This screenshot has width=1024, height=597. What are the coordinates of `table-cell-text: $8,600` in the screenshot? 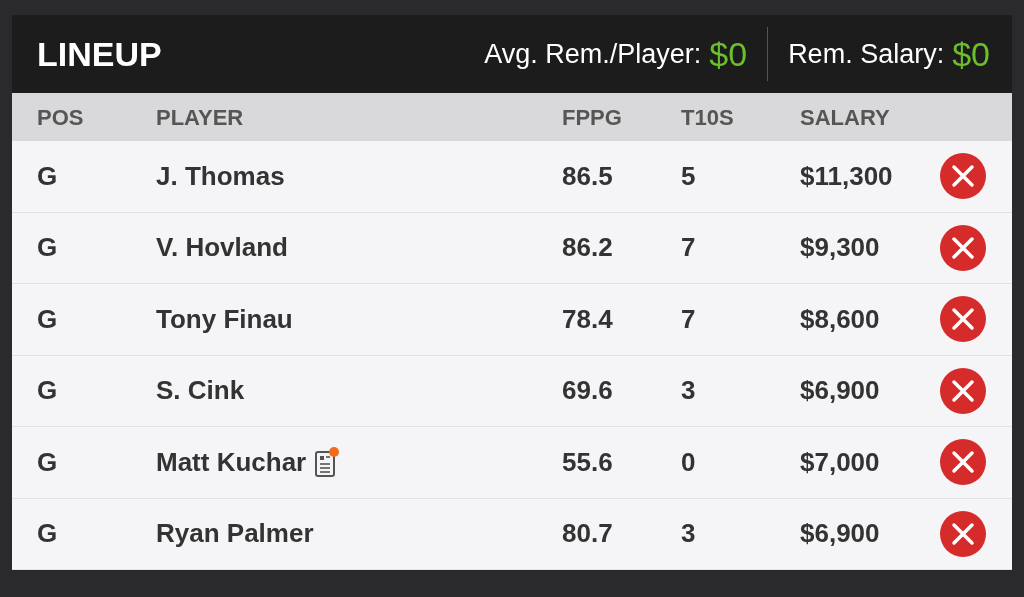 It's located at (840, 319).